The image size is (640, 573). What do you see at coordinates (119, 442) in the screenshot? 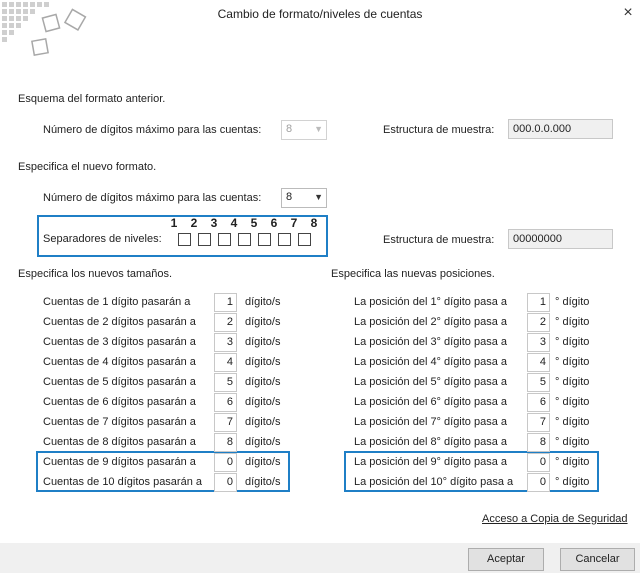
I see `sizes-row-label: Cuentas de 8 dígitos pasarán a` at bounding box center [119, 442].